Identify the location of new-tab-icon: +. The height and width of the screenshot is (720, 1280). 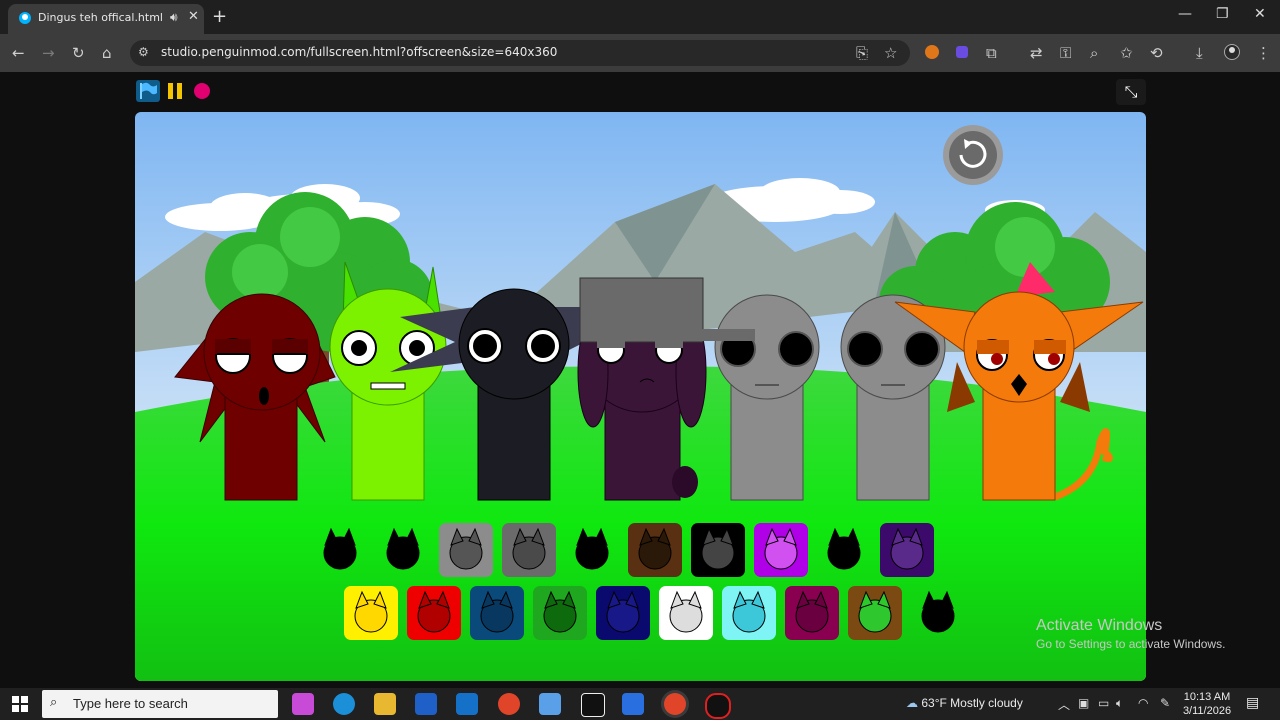
(219, 16).